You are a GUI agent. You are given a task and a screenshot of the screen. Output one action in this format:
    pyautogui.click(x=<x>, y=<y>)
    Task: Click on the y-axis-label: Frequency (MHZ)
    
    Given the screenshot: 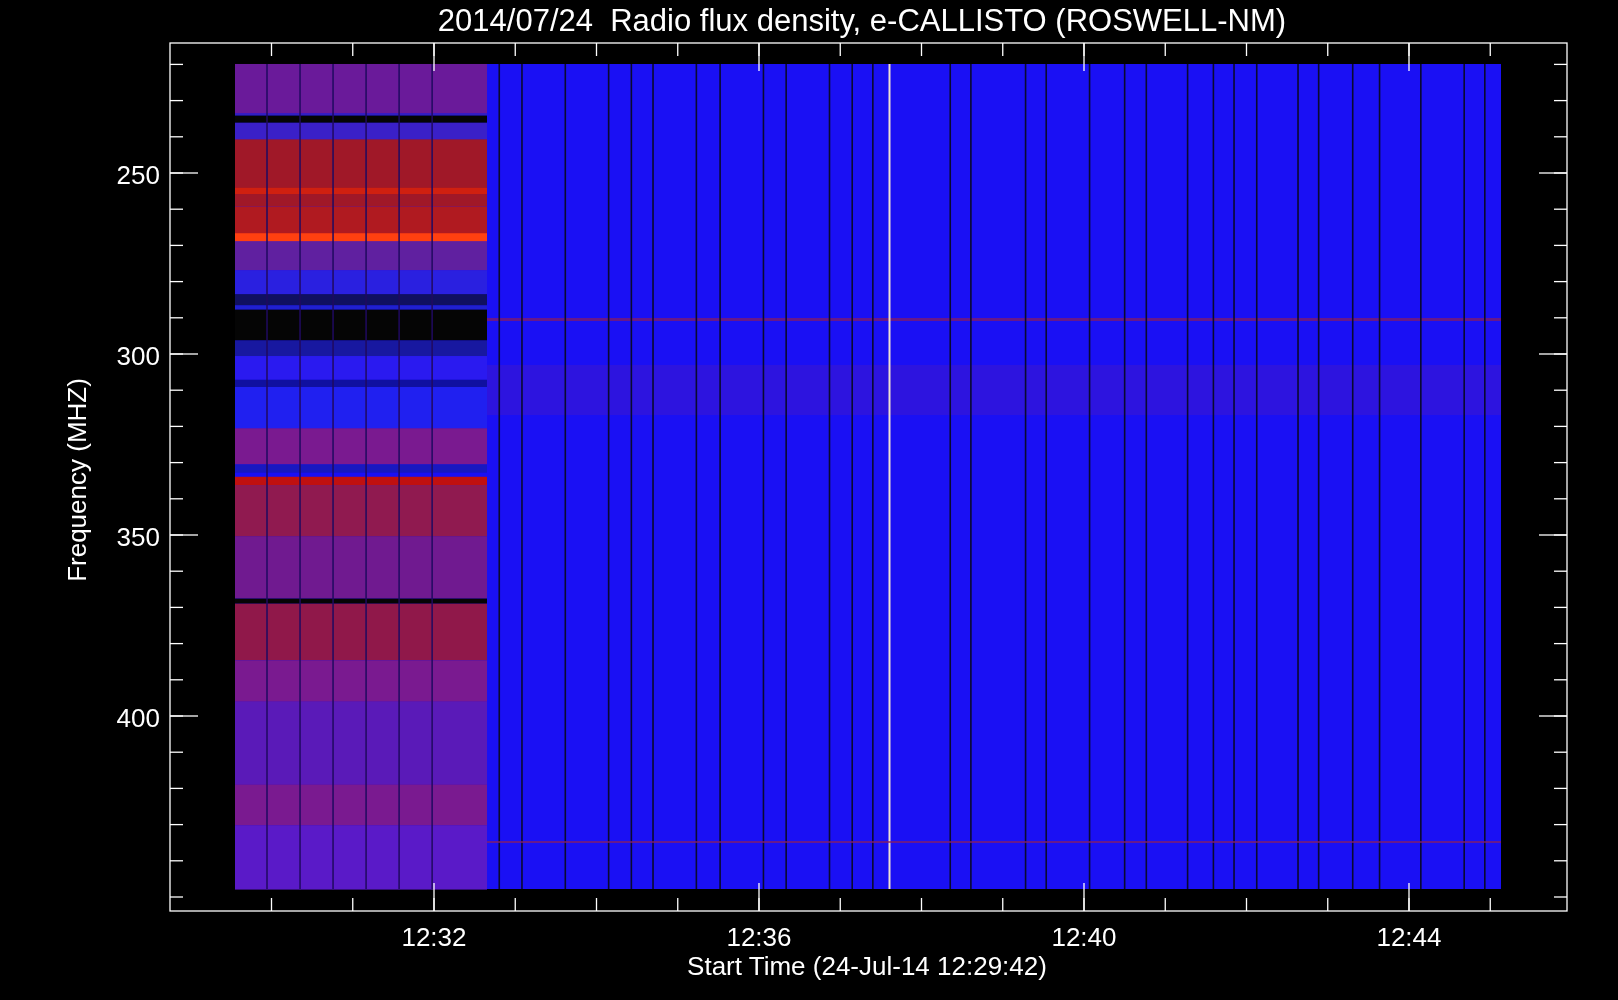 What is the action you would take?
    pyautogui.click(x=77, y=480)
    